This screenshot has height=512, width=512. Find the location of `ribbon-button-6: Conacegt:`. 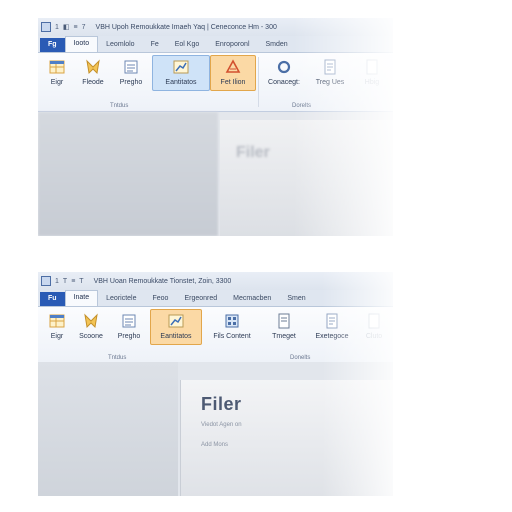

ribbon-button-6: Conacegt: is located at coordinates (284, 71).